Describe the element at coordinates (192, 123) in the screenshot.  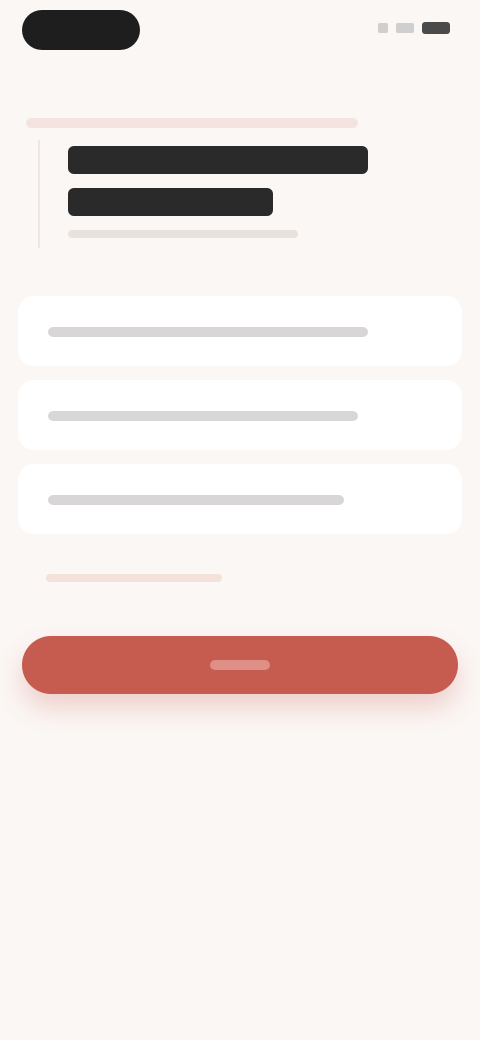
I see `progress-track` at that location.